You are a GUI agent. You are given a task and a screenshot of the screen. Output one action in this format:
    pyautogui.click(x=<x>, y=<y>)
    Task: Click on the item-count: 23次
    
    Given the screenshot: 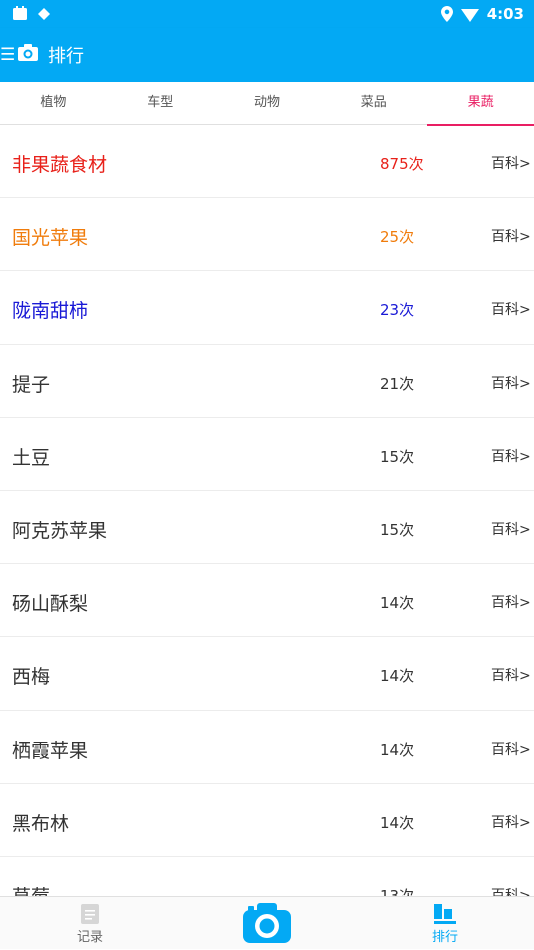 What is the action you would take?
    pyautogui.click(x=397, y=310)
    